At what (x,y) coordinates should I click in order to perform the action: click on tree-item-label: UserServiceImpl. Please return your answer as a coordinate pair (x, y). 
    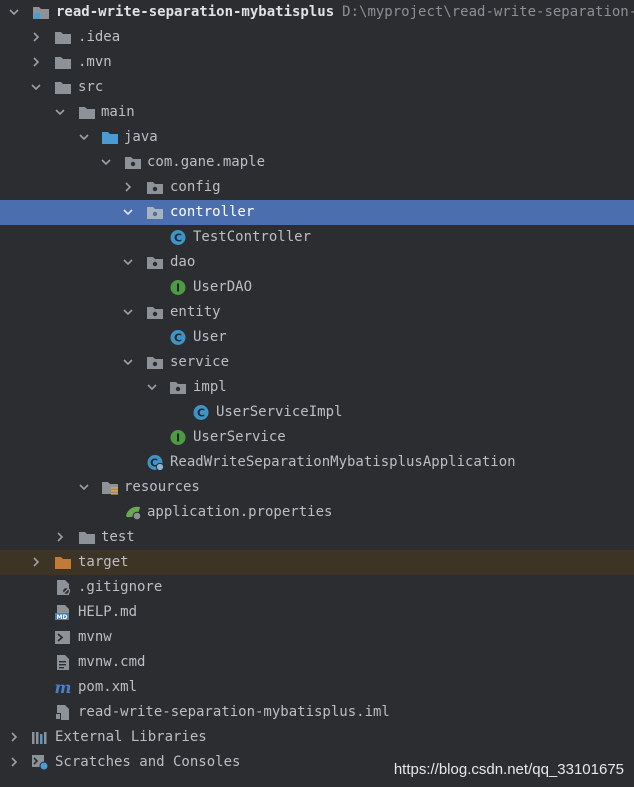
    Looking at the image, I should click on (279, 412).